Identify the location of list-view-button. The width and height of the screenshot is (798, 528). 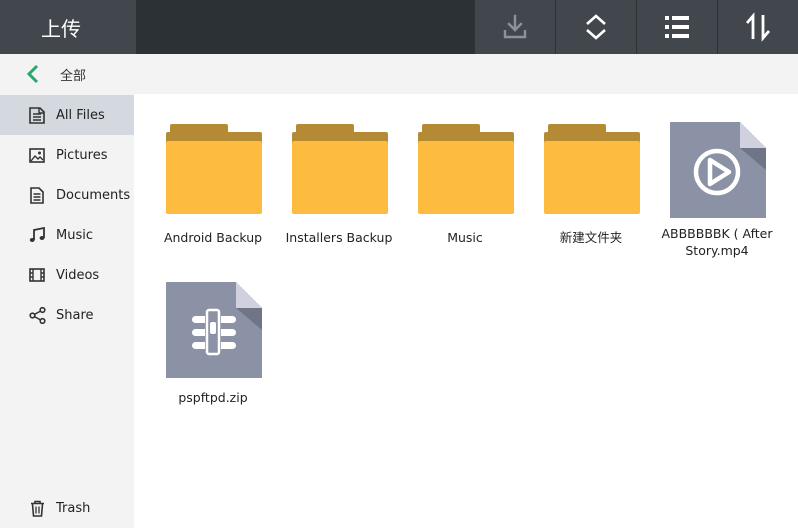
(677, 27).